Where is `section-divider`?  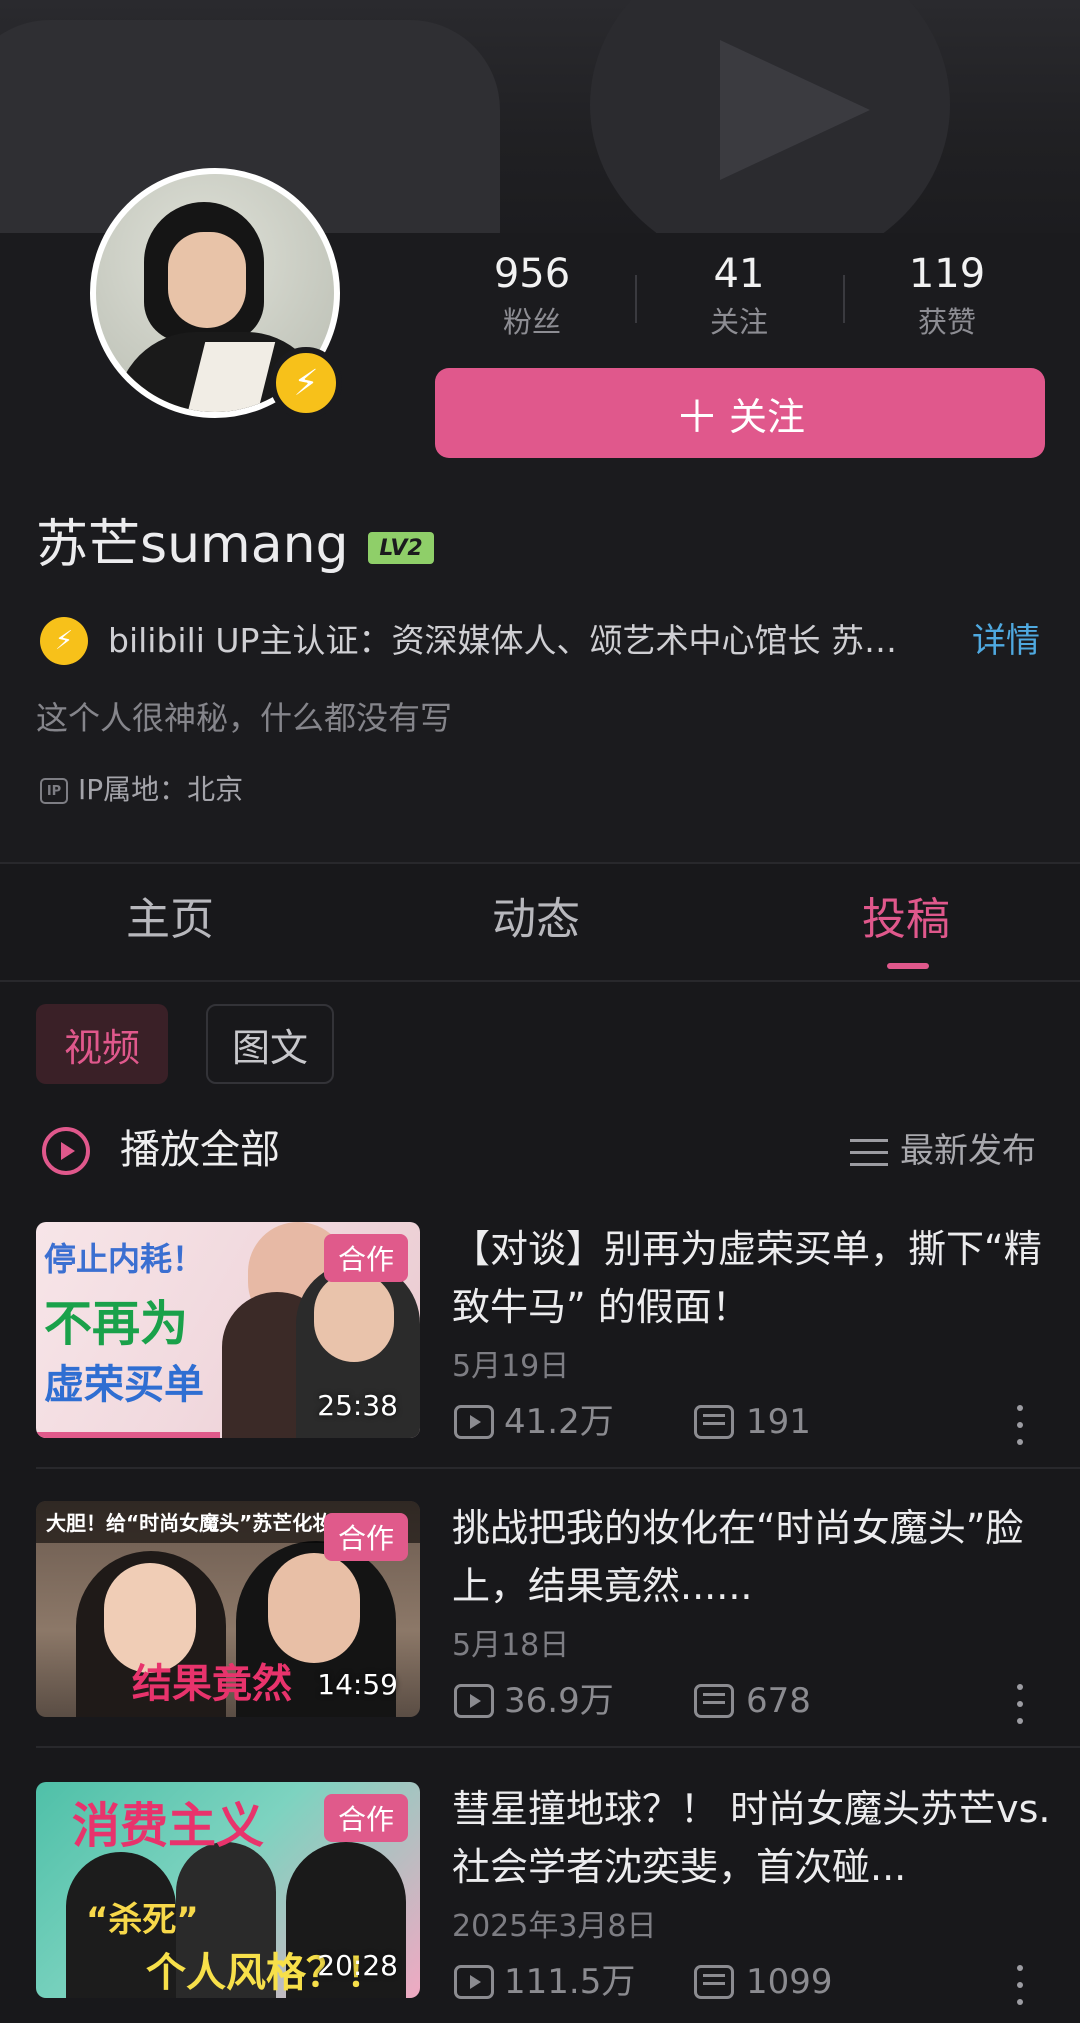 section-divider is located at coordinates (540, 863).